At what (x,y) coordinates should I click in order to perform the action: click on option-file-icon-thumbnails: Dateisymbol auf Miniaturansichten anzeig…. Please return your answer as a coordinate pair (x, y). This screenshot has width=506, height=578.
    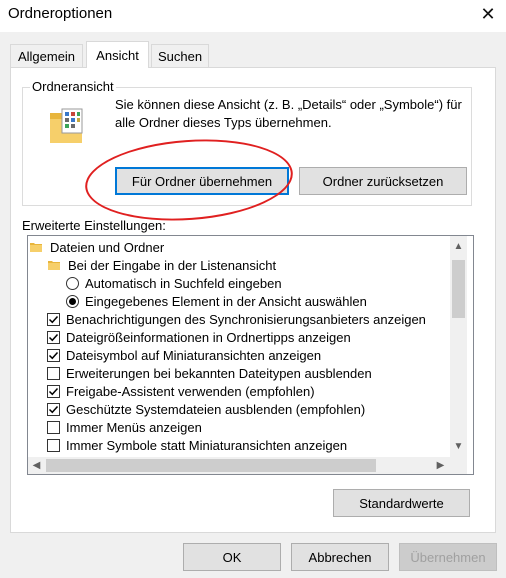
    Looking at the image, I should click on (184, 355).